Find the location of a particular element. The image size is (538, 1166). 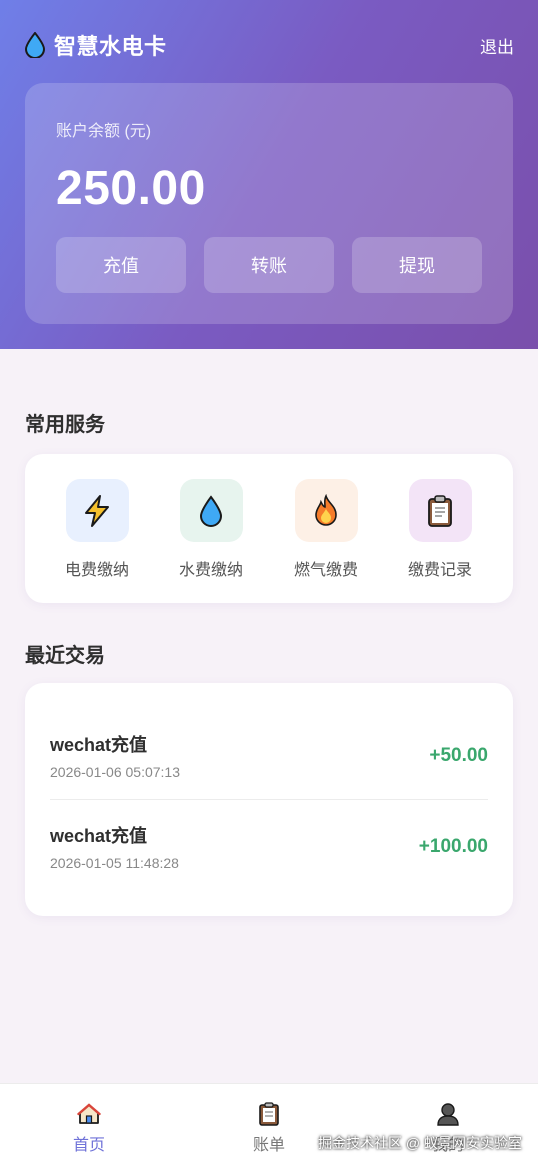

balance-label: 账户余额 (元) is located at coordinates (104, 131).